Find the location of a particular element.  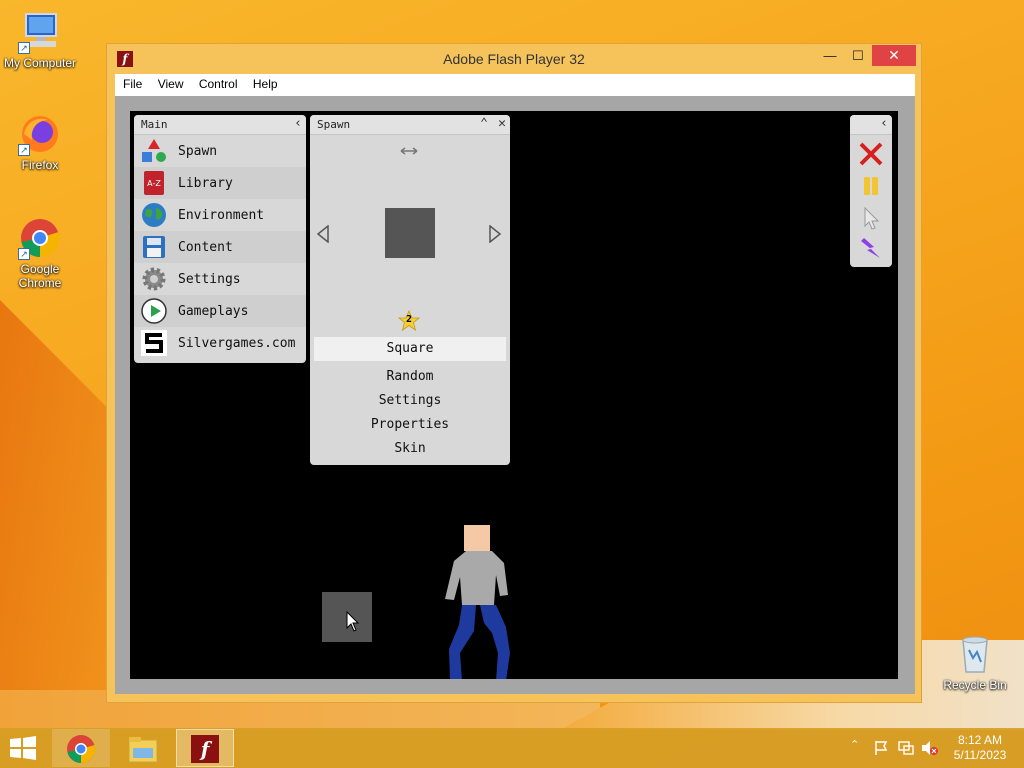

taskbar-flash-button: f is located at coordinates (205, 748).